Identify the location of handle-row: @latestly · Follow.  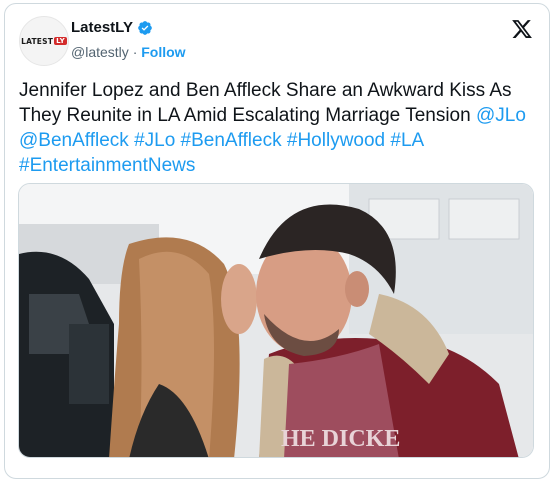
(128, 52).